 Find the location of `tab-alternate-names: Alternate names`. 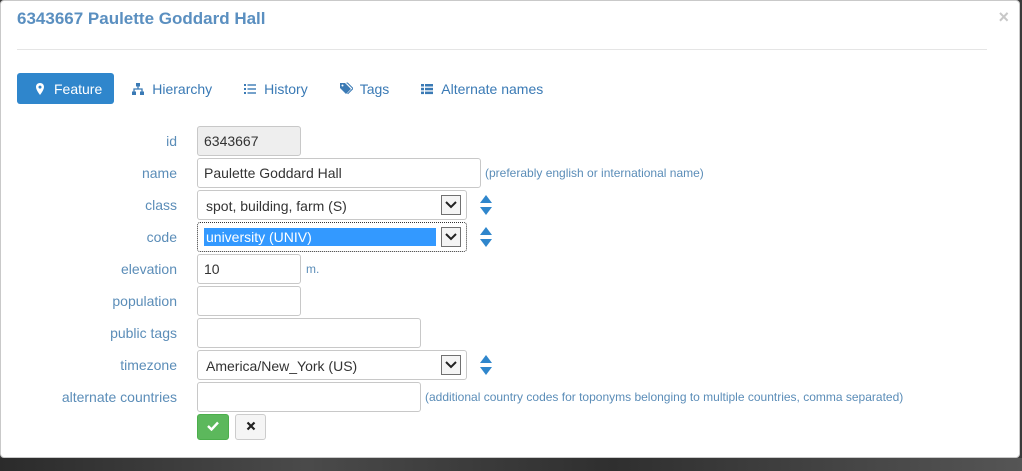

tab-alternate-names: Alternate names is located at coordinates (481, 88).